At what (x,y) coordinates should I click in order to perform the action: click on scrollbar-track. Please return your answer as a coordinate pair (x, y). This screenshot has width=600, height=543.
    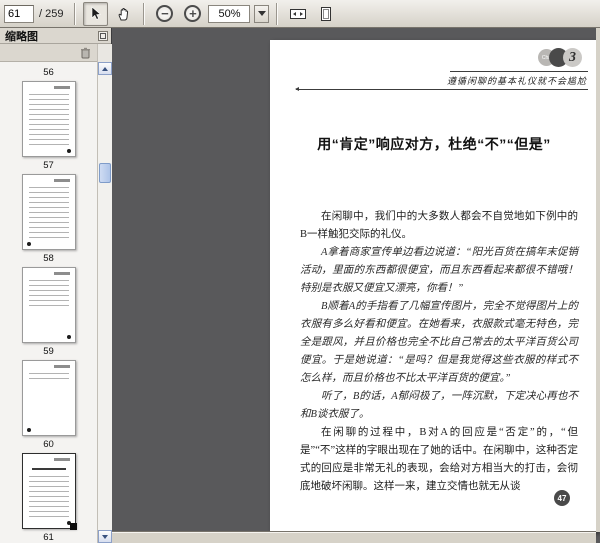
    Looking at the image, I should click on (105, 302).